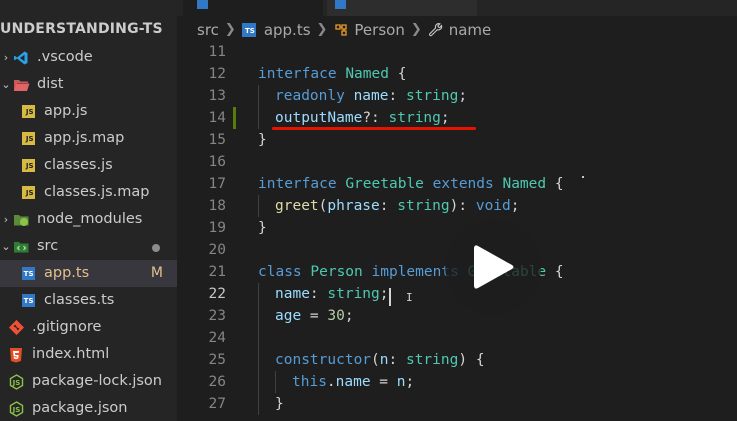 This screenshot has width=737, height=421. Describe the element at coordinates (48, 246) in the screenshot. I see `tree-item-label: src` at that location.